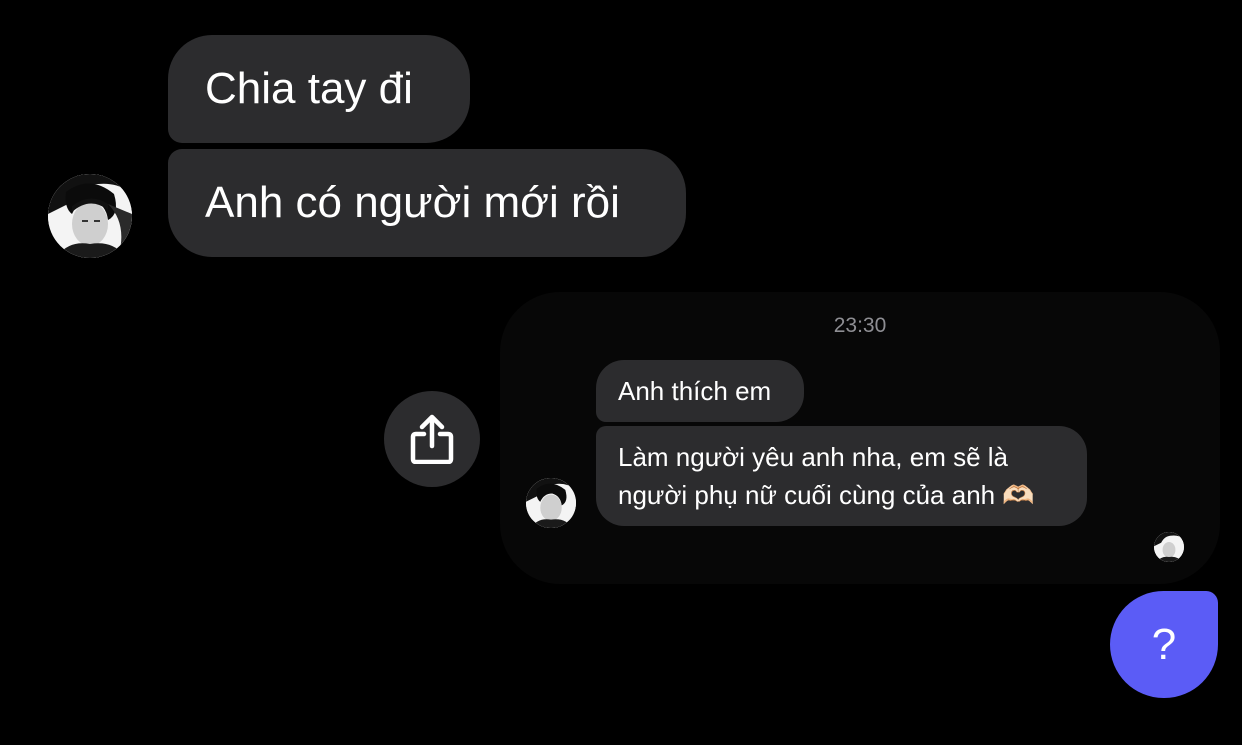 This screenshot has width=1242, height=745. Describe the element at coordinates (860, 325) in the screenshot. I see `message-timestamp: 23:30` at that location.